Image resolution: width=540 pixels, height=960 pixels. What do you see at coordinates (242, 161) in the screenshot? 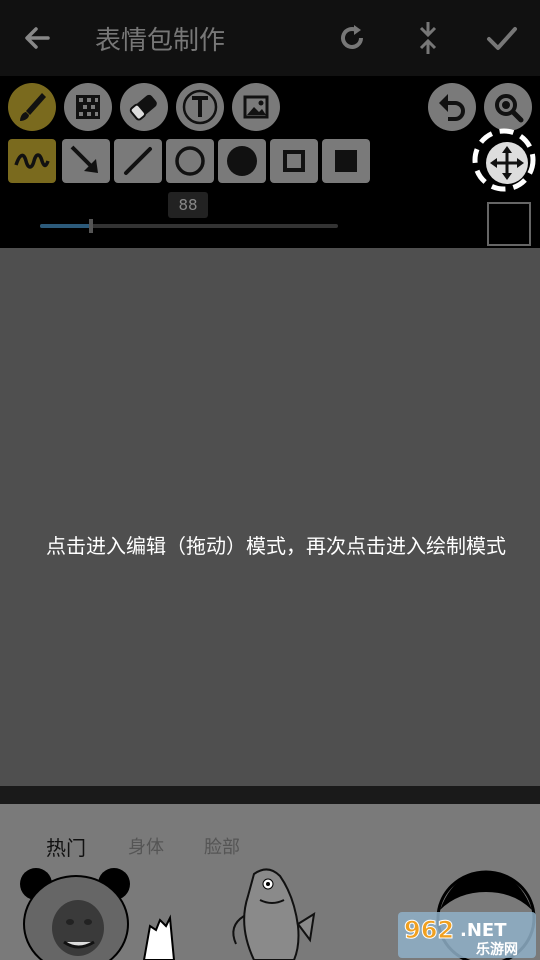
I see `circle-filled-icon` at bounding box center [242, 161].